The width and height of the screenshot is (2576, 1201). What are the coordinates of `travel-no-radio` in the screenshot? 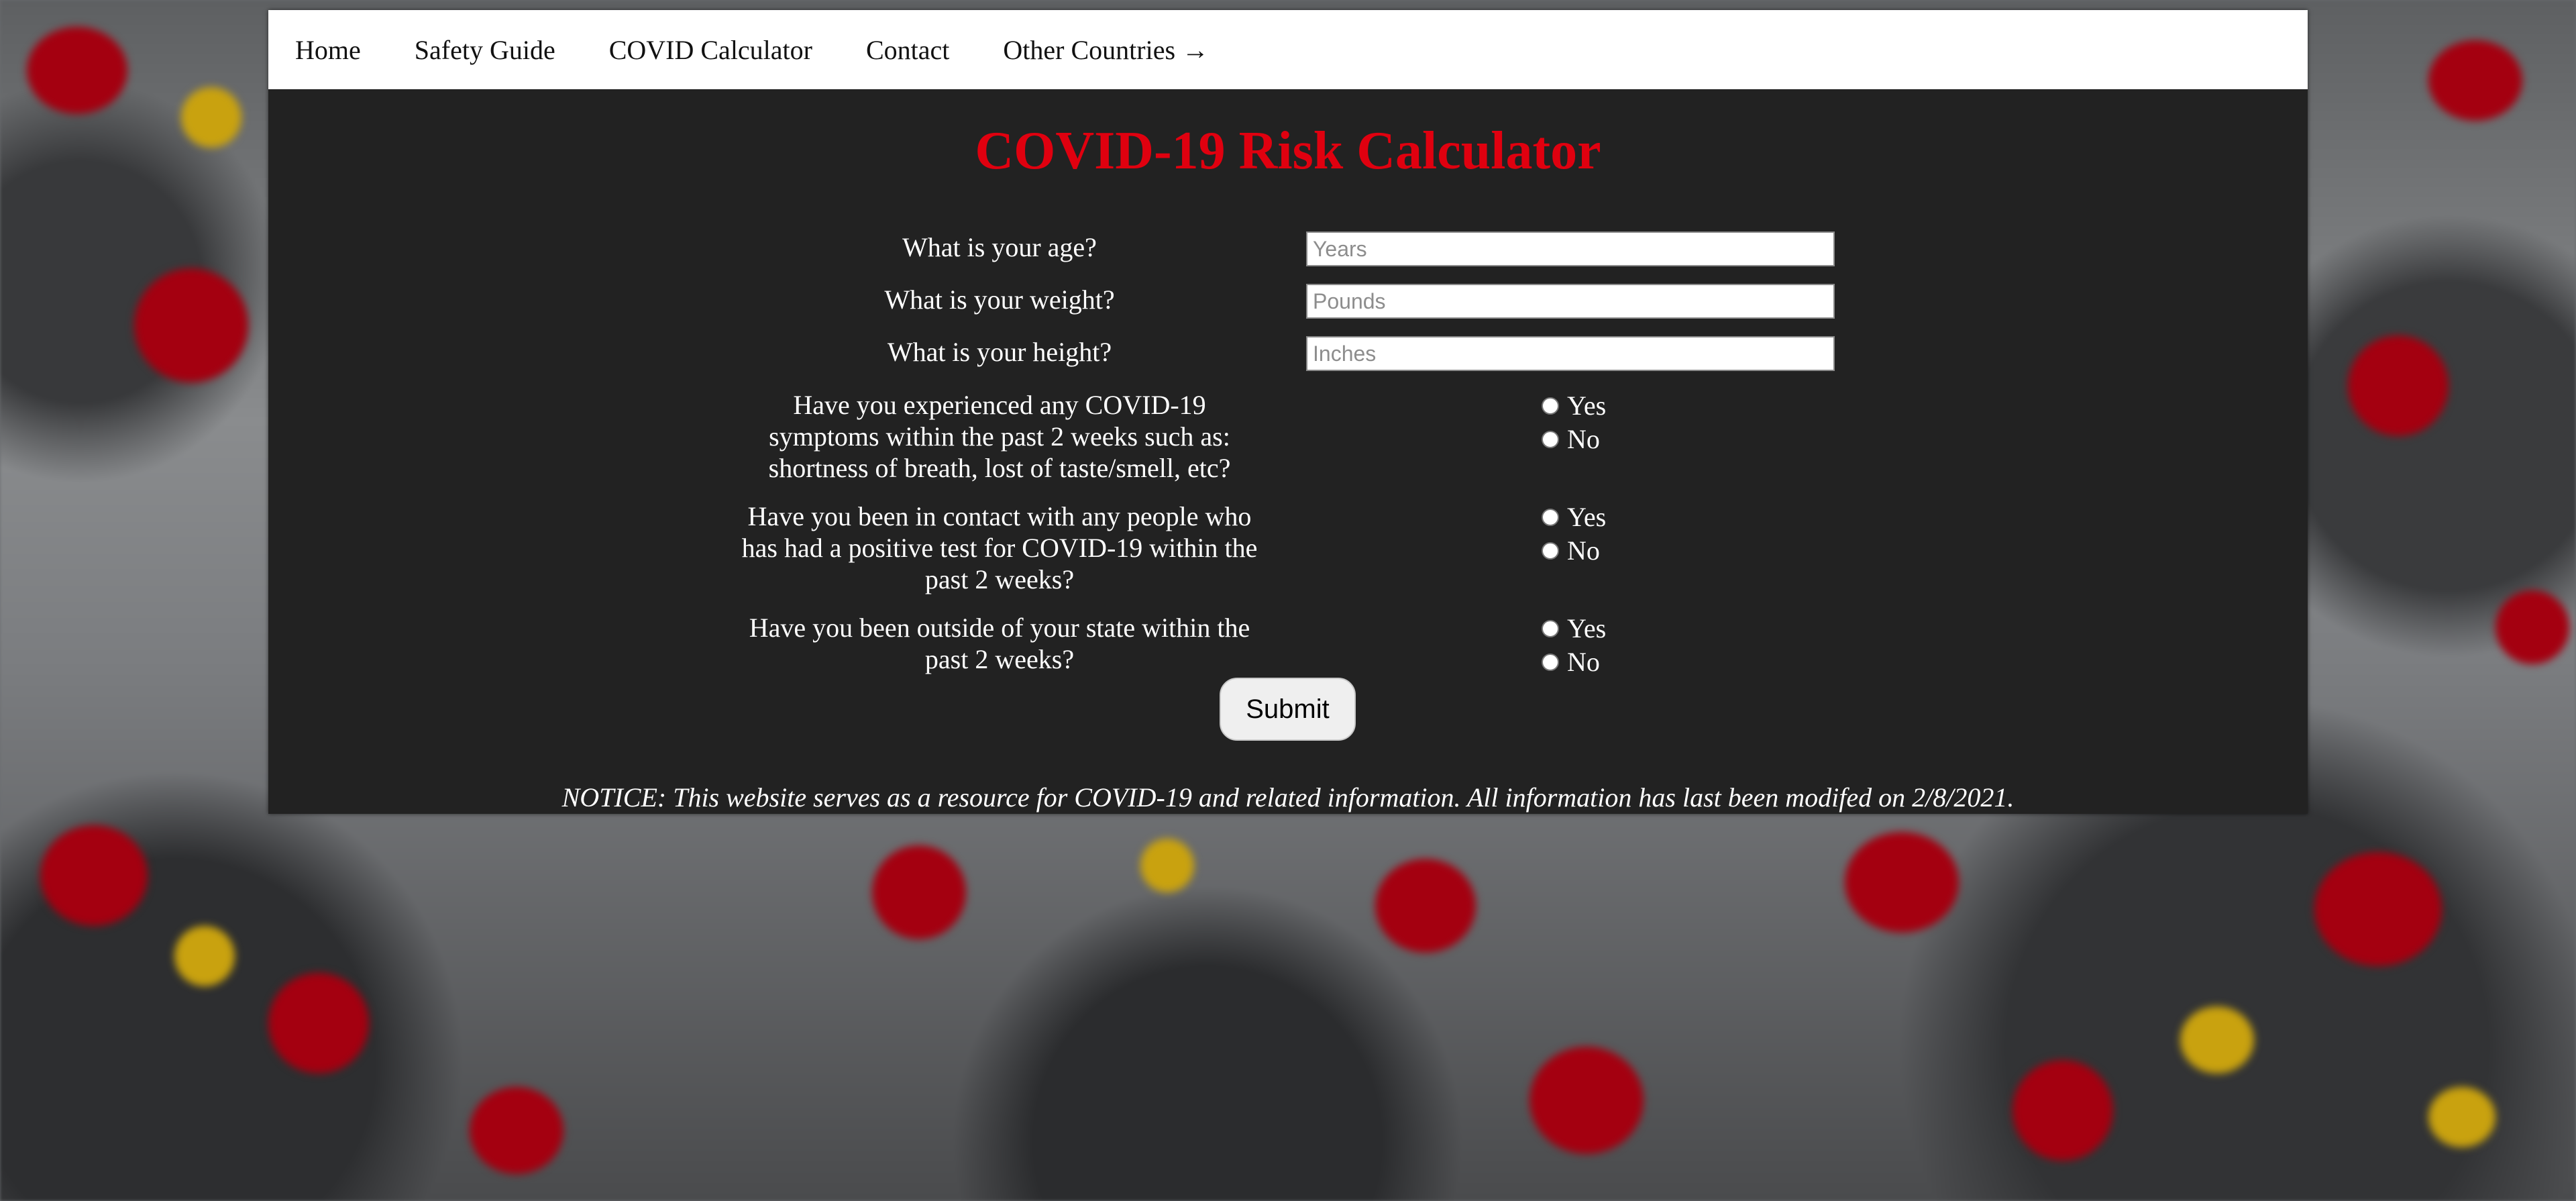 It's located at (1550, 662).